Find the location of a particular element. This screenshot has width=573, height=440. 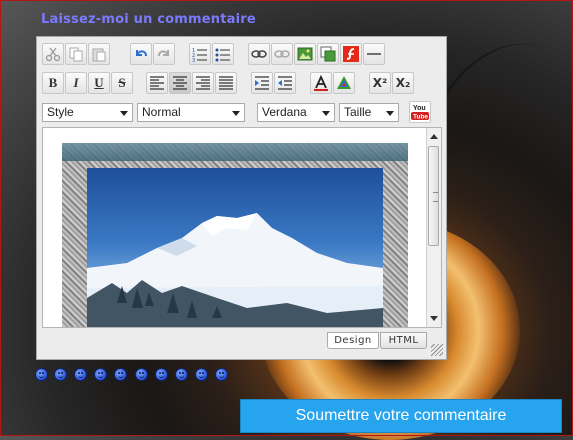

align-left-icon is located at coordinates (157, 83).